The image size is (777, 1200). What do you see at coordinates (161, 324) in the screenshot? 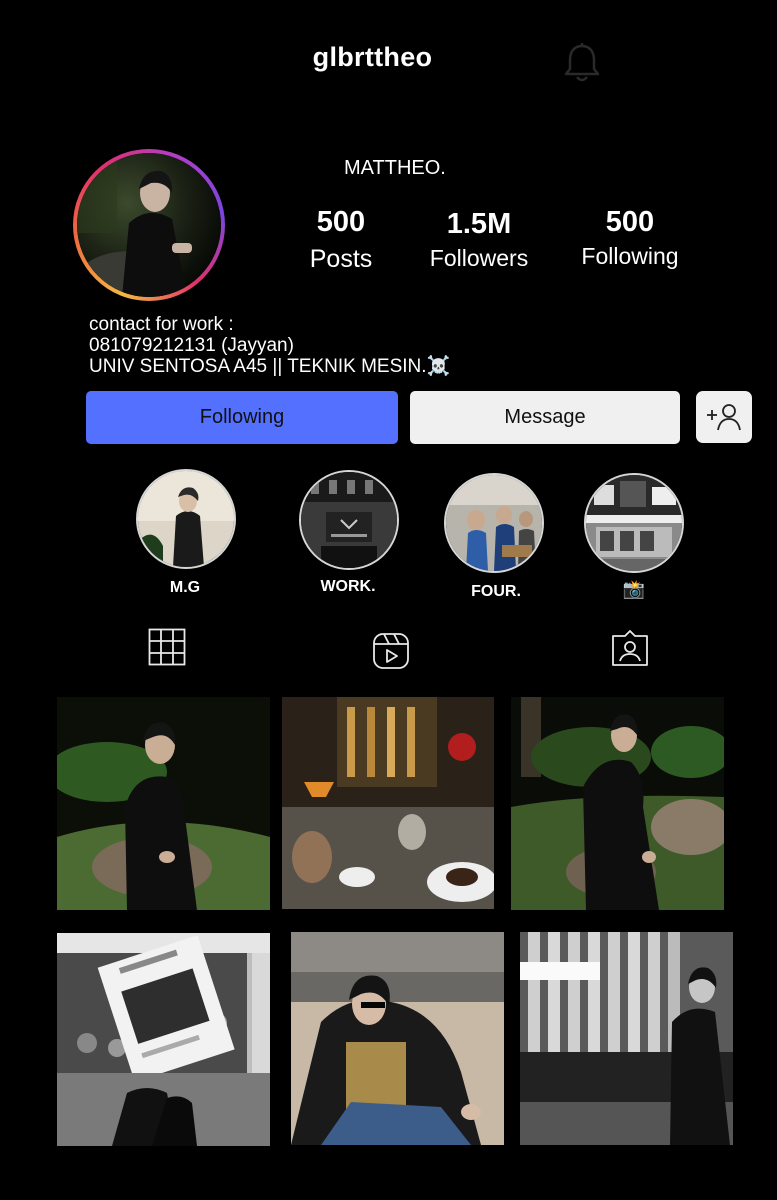
I see `bio-line: contact for work :` at bounding box center [161, 324].